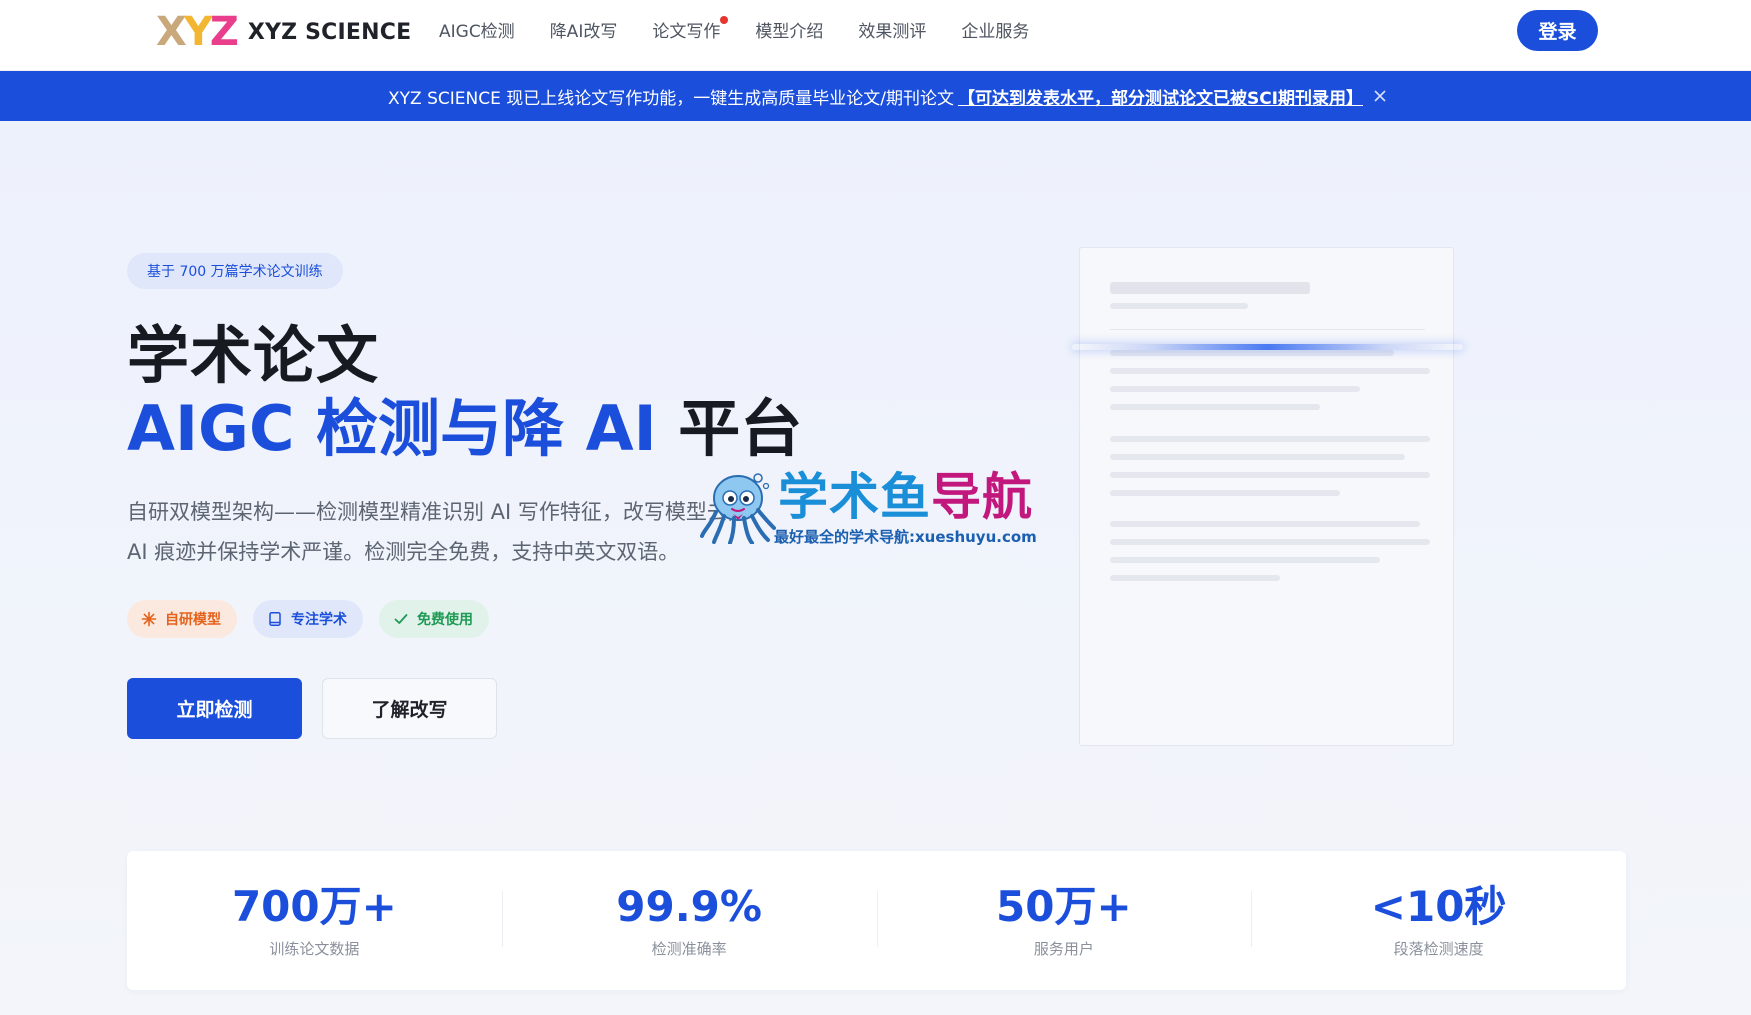 The image size is (1751, 1015). I want to click on stat-label: 段落检测速度, so click(1438, 949).